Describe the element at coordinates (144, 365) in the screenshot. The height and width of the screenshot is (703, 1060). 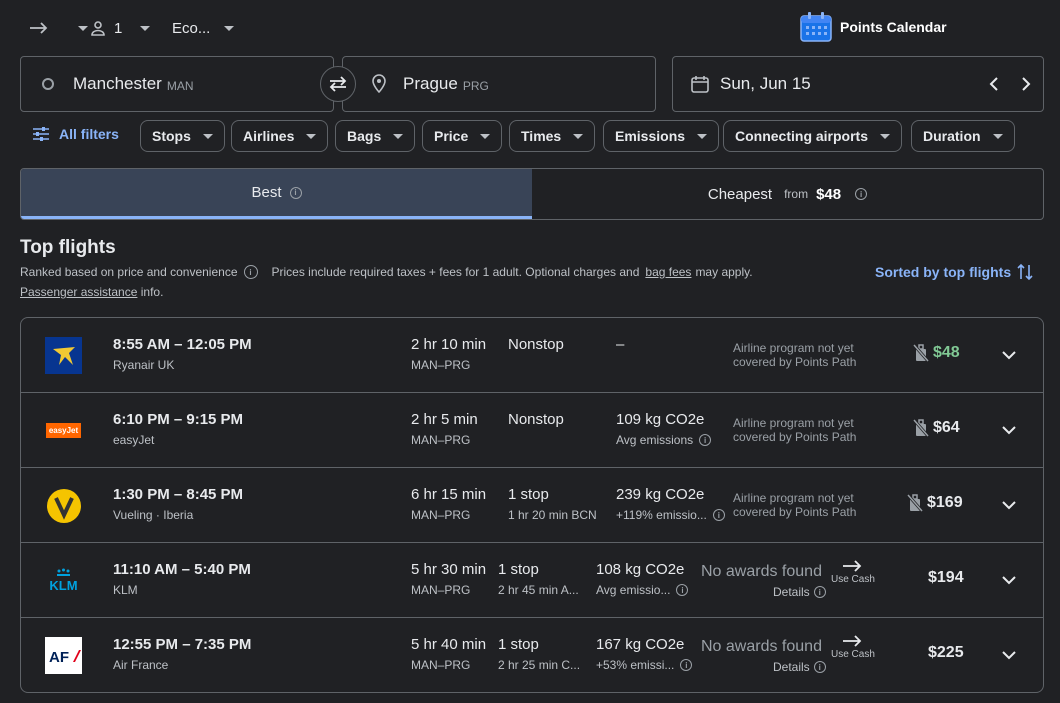
I see `airline-name: Ryanair UK` at that location.